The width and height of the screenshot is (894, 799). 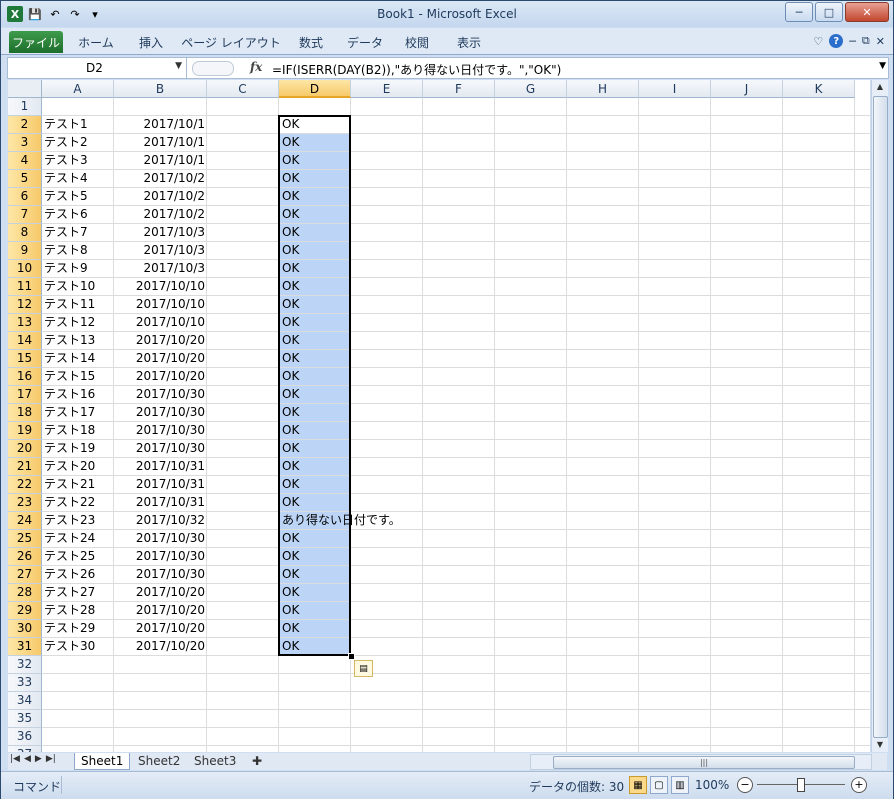 I want to click on name-box: D2 ▼, so click(x=97, y=68).